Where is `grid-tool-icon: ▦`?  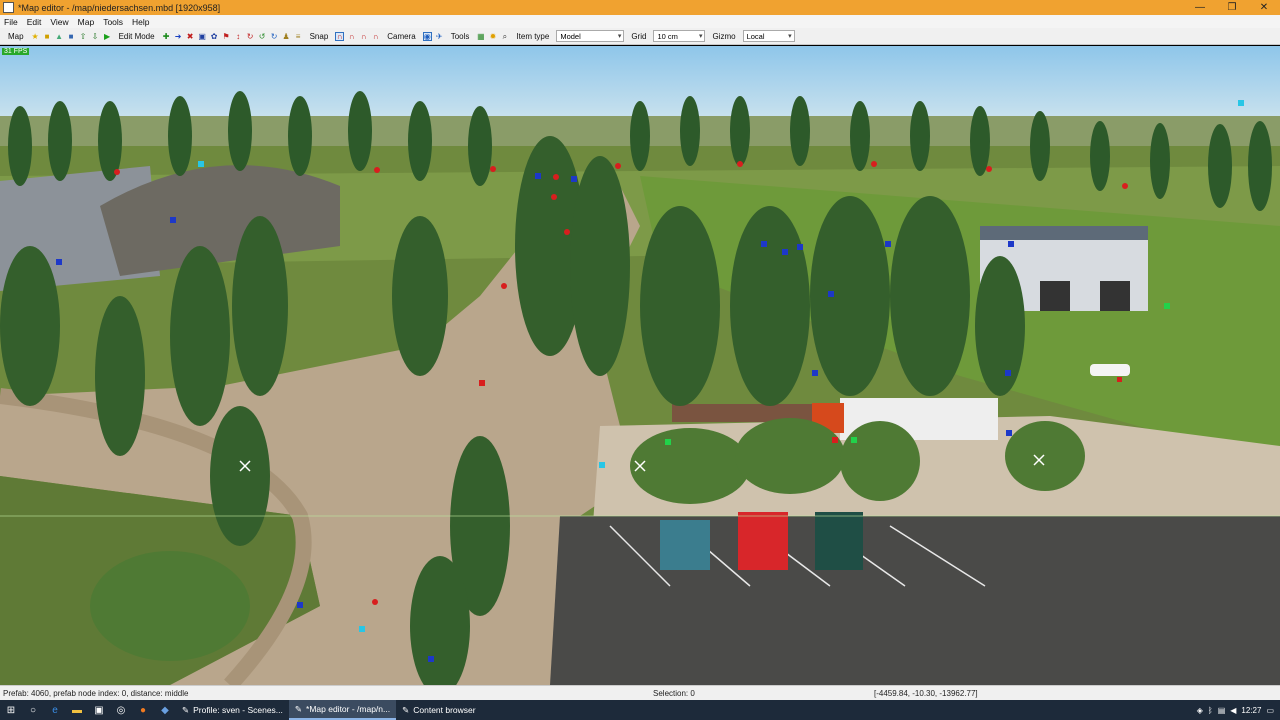 grid-tool-icon: ▦ is located at coordinates (480, 36).